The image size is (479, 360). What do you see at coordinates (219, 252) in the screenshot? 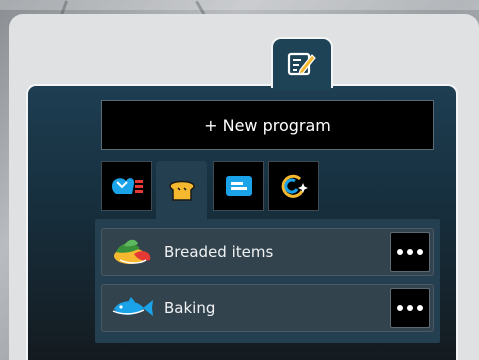
I see `program-label: Breaded items` at bounding box center [219, 252].